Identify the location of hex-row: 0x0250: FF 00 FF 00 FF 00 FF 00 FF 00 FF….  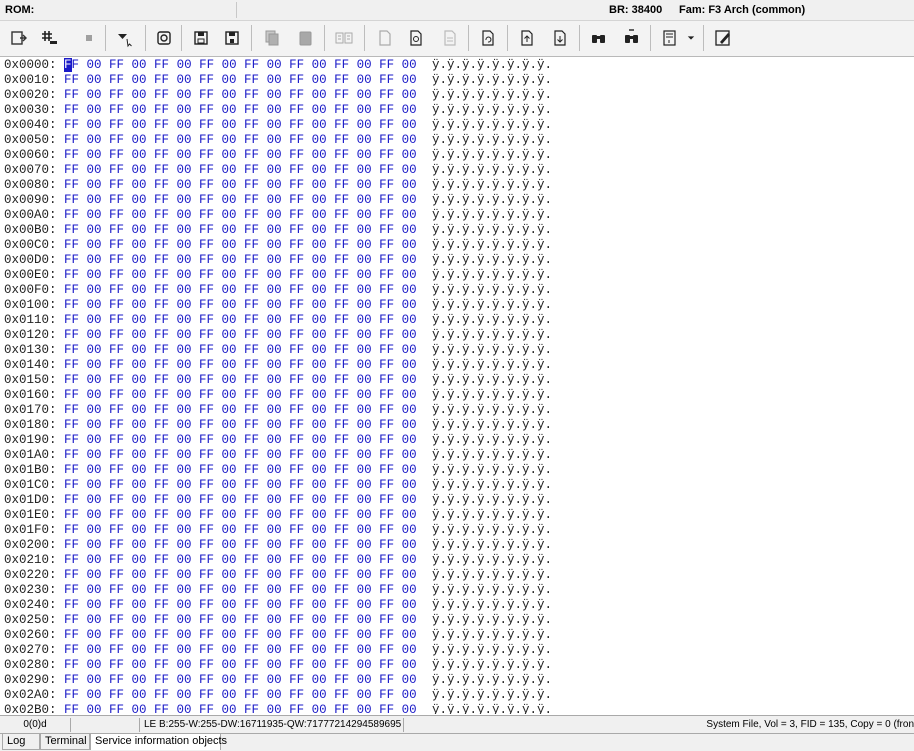
(278, 620).